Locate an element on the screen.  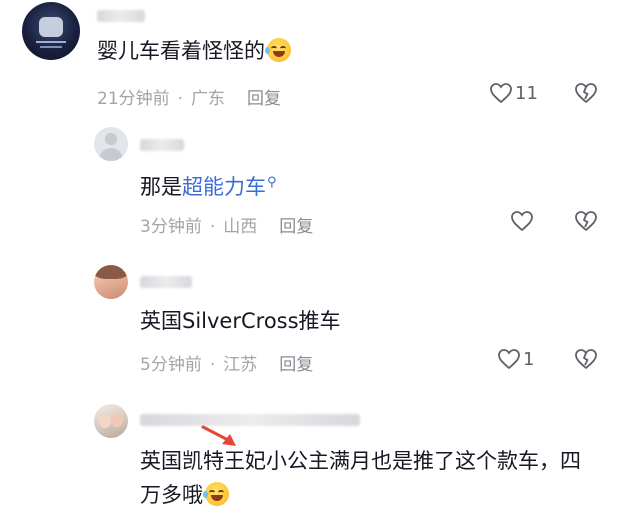
comment-location: 广东 is located at coordinates (208, 99).